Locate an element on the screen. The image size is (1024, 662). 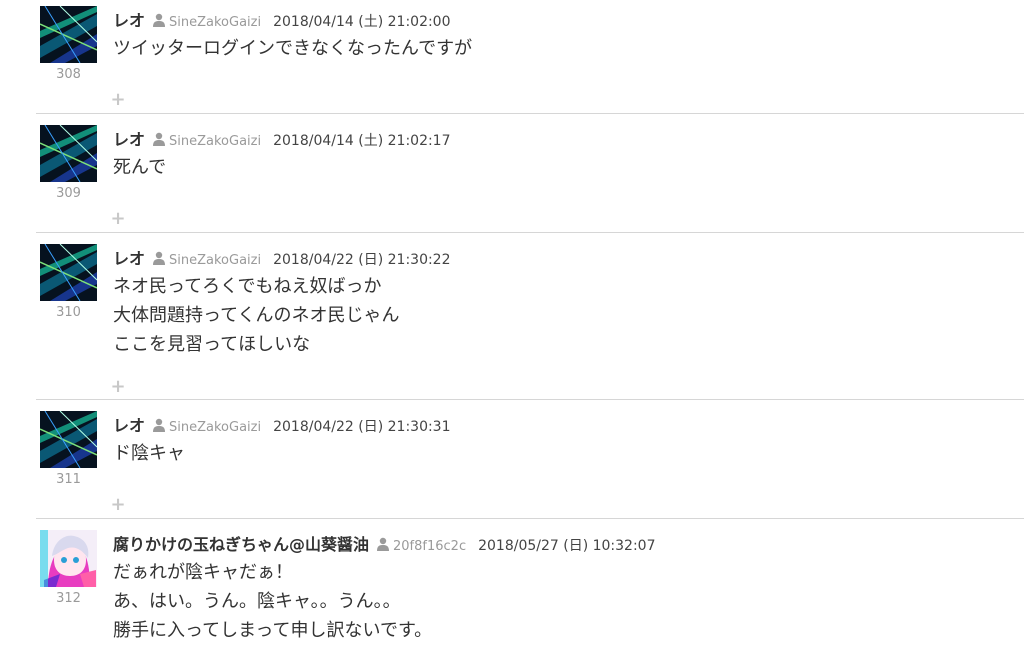
post-date: 2018/04/14 (土) 21:02:00 is located at coordinates (362, 22).